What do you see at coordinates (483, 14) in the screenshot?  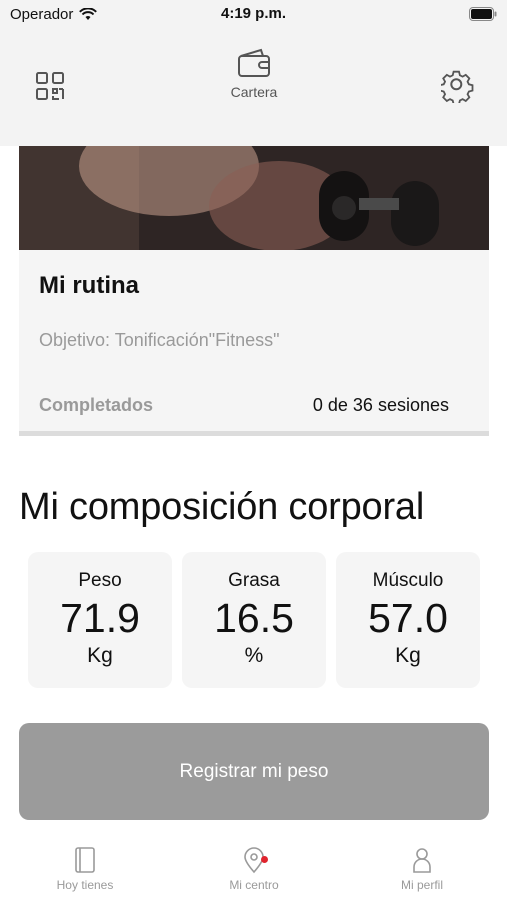 I see `battery-icon` at bounding box center [483, 14].